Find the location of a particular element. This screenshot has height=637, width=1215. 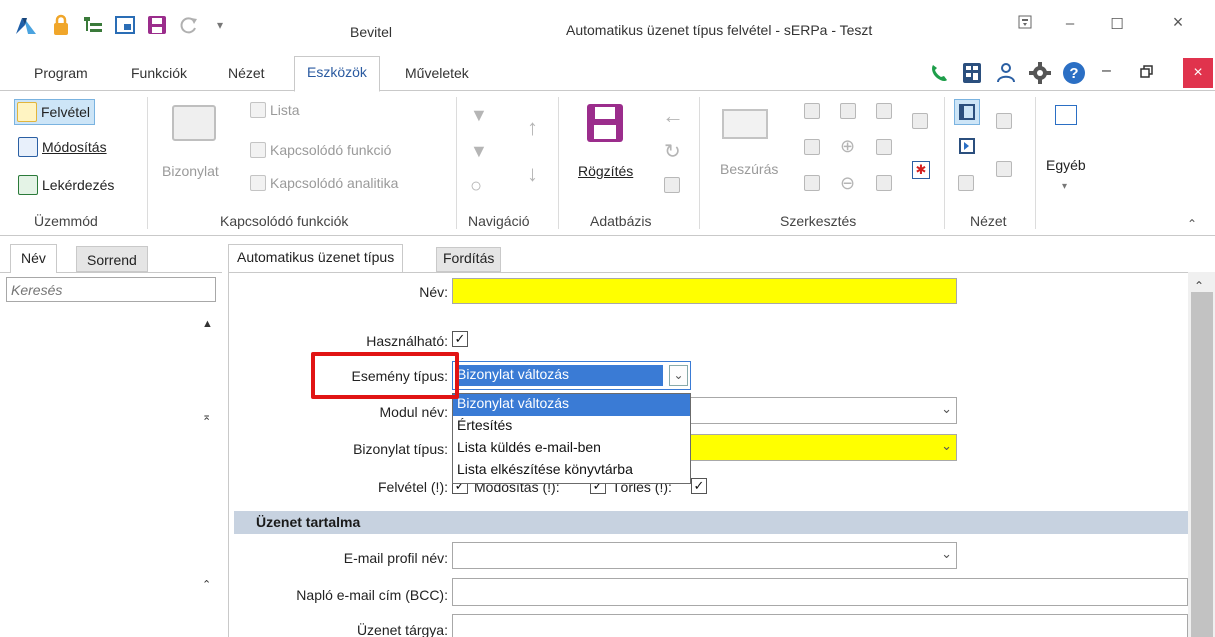

menu-tab-funkciok: Funkciók is located at coordinates (159, 73).